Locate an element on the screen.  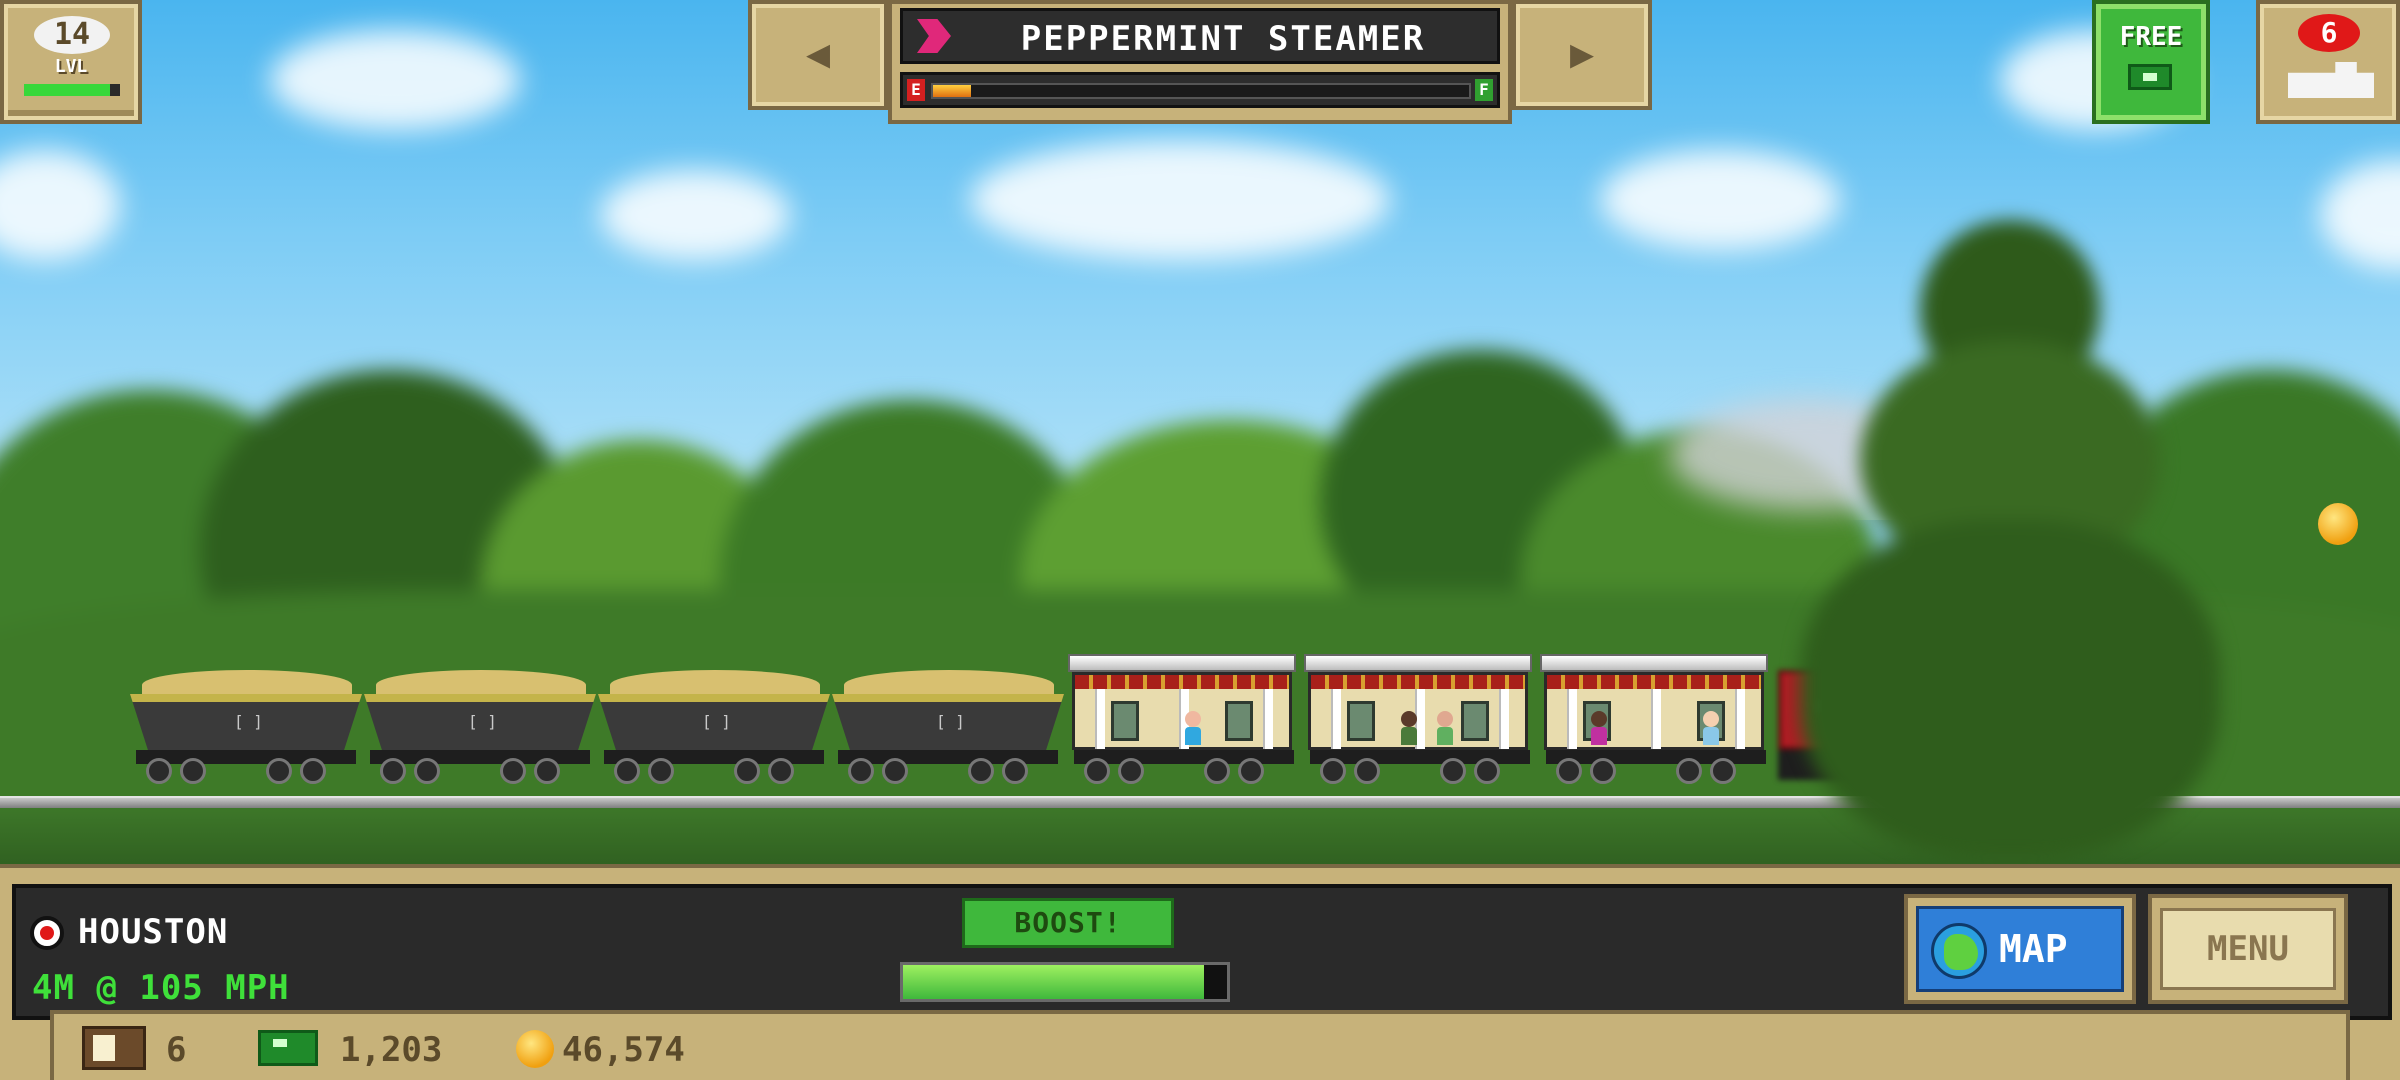
train-name-panel: PEPPERMINT STEAMER E F is located at coordinates (1200, 62).